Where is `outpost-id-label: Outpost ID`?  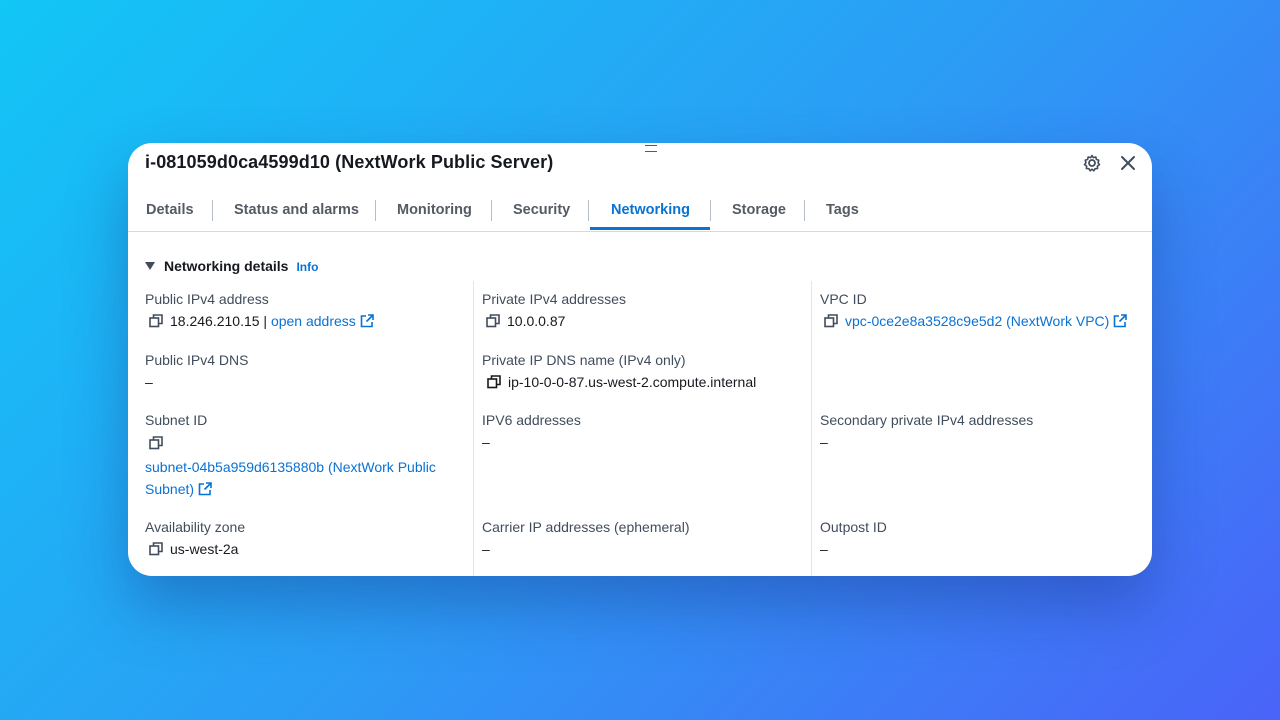
outpost-id-label: Outpost ID is located at coordinates (853, 527).